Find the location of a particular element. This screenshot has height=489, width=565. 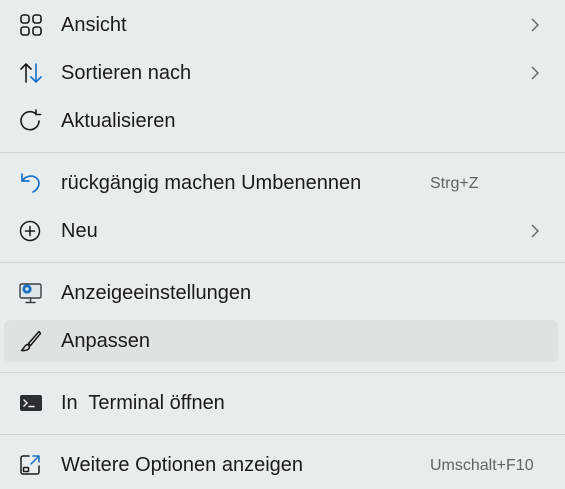

menu-item-label: Anzeigeeinstellungen is located at coordinates (156, 293).